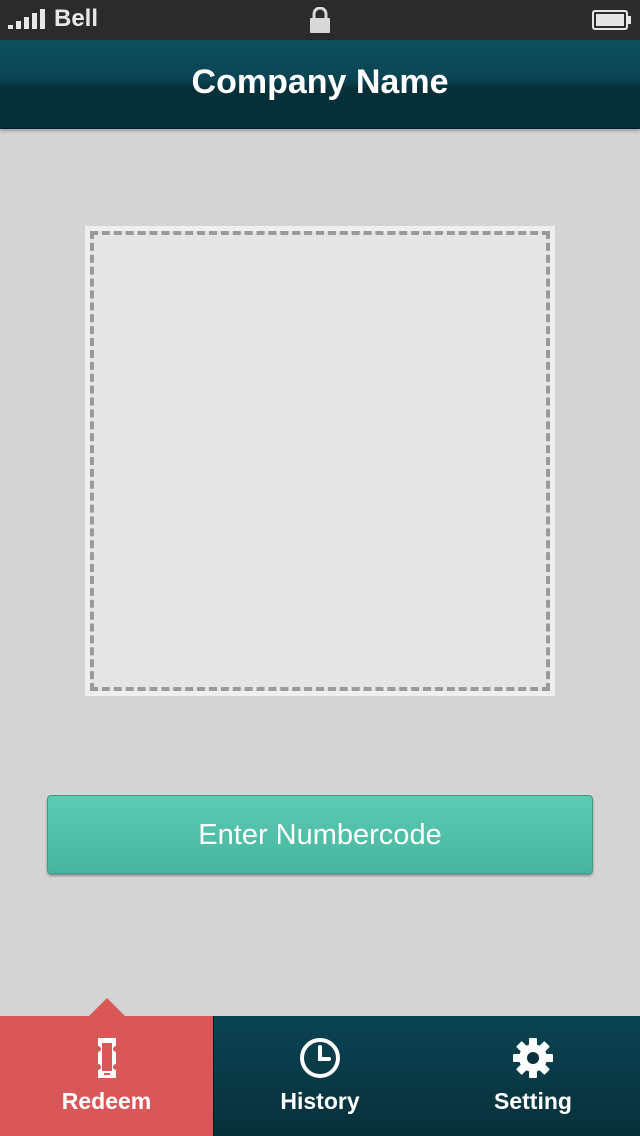 The image size is (640, 1136). I want to click on tab-divider, so click(213, 1076).